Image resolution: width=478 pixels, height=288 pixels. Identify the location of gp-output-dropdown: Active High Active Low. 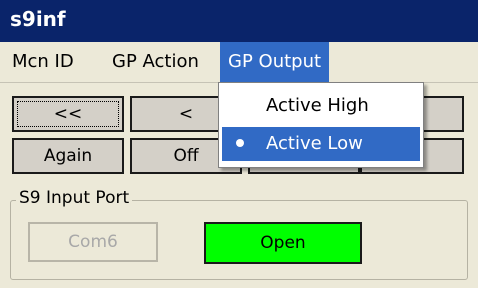
(321, 125).